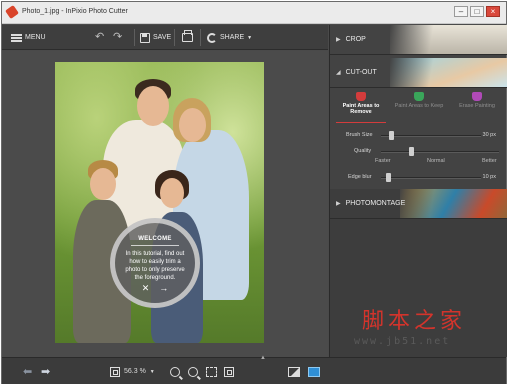  Describe the element at coordinates (419, 96) in the screenshot. I see `green-brush-icon` at that location.